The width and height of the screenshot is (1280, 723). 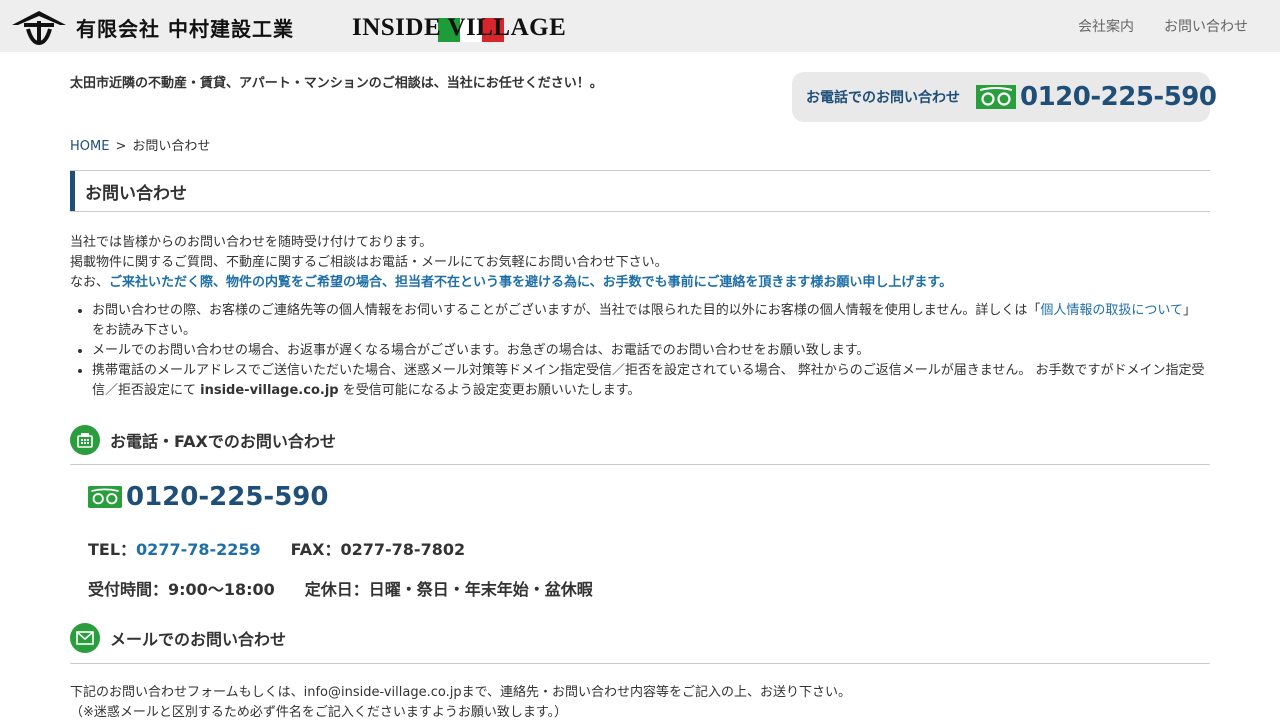 I want to click on brand-logo: INSIDE VILLAGE, so click(x=459, y=29).